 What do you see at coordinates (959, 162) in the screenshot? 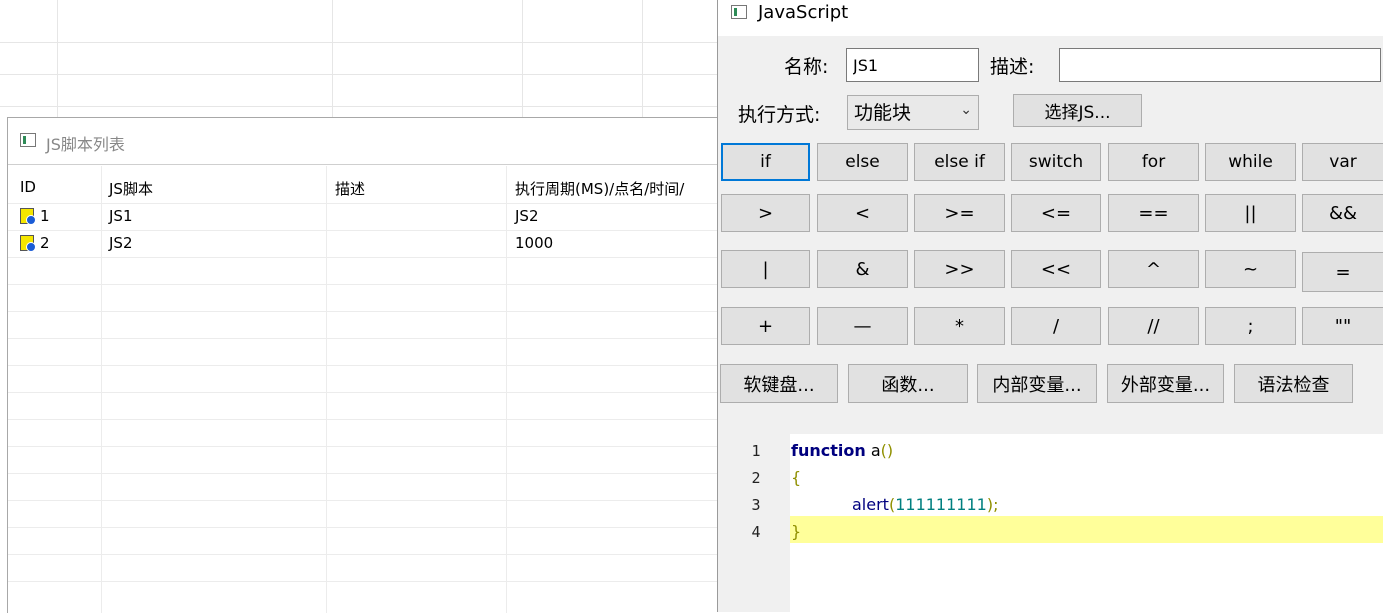
I see `kw-else-if-button: else if` at bounding box center [959, 162].